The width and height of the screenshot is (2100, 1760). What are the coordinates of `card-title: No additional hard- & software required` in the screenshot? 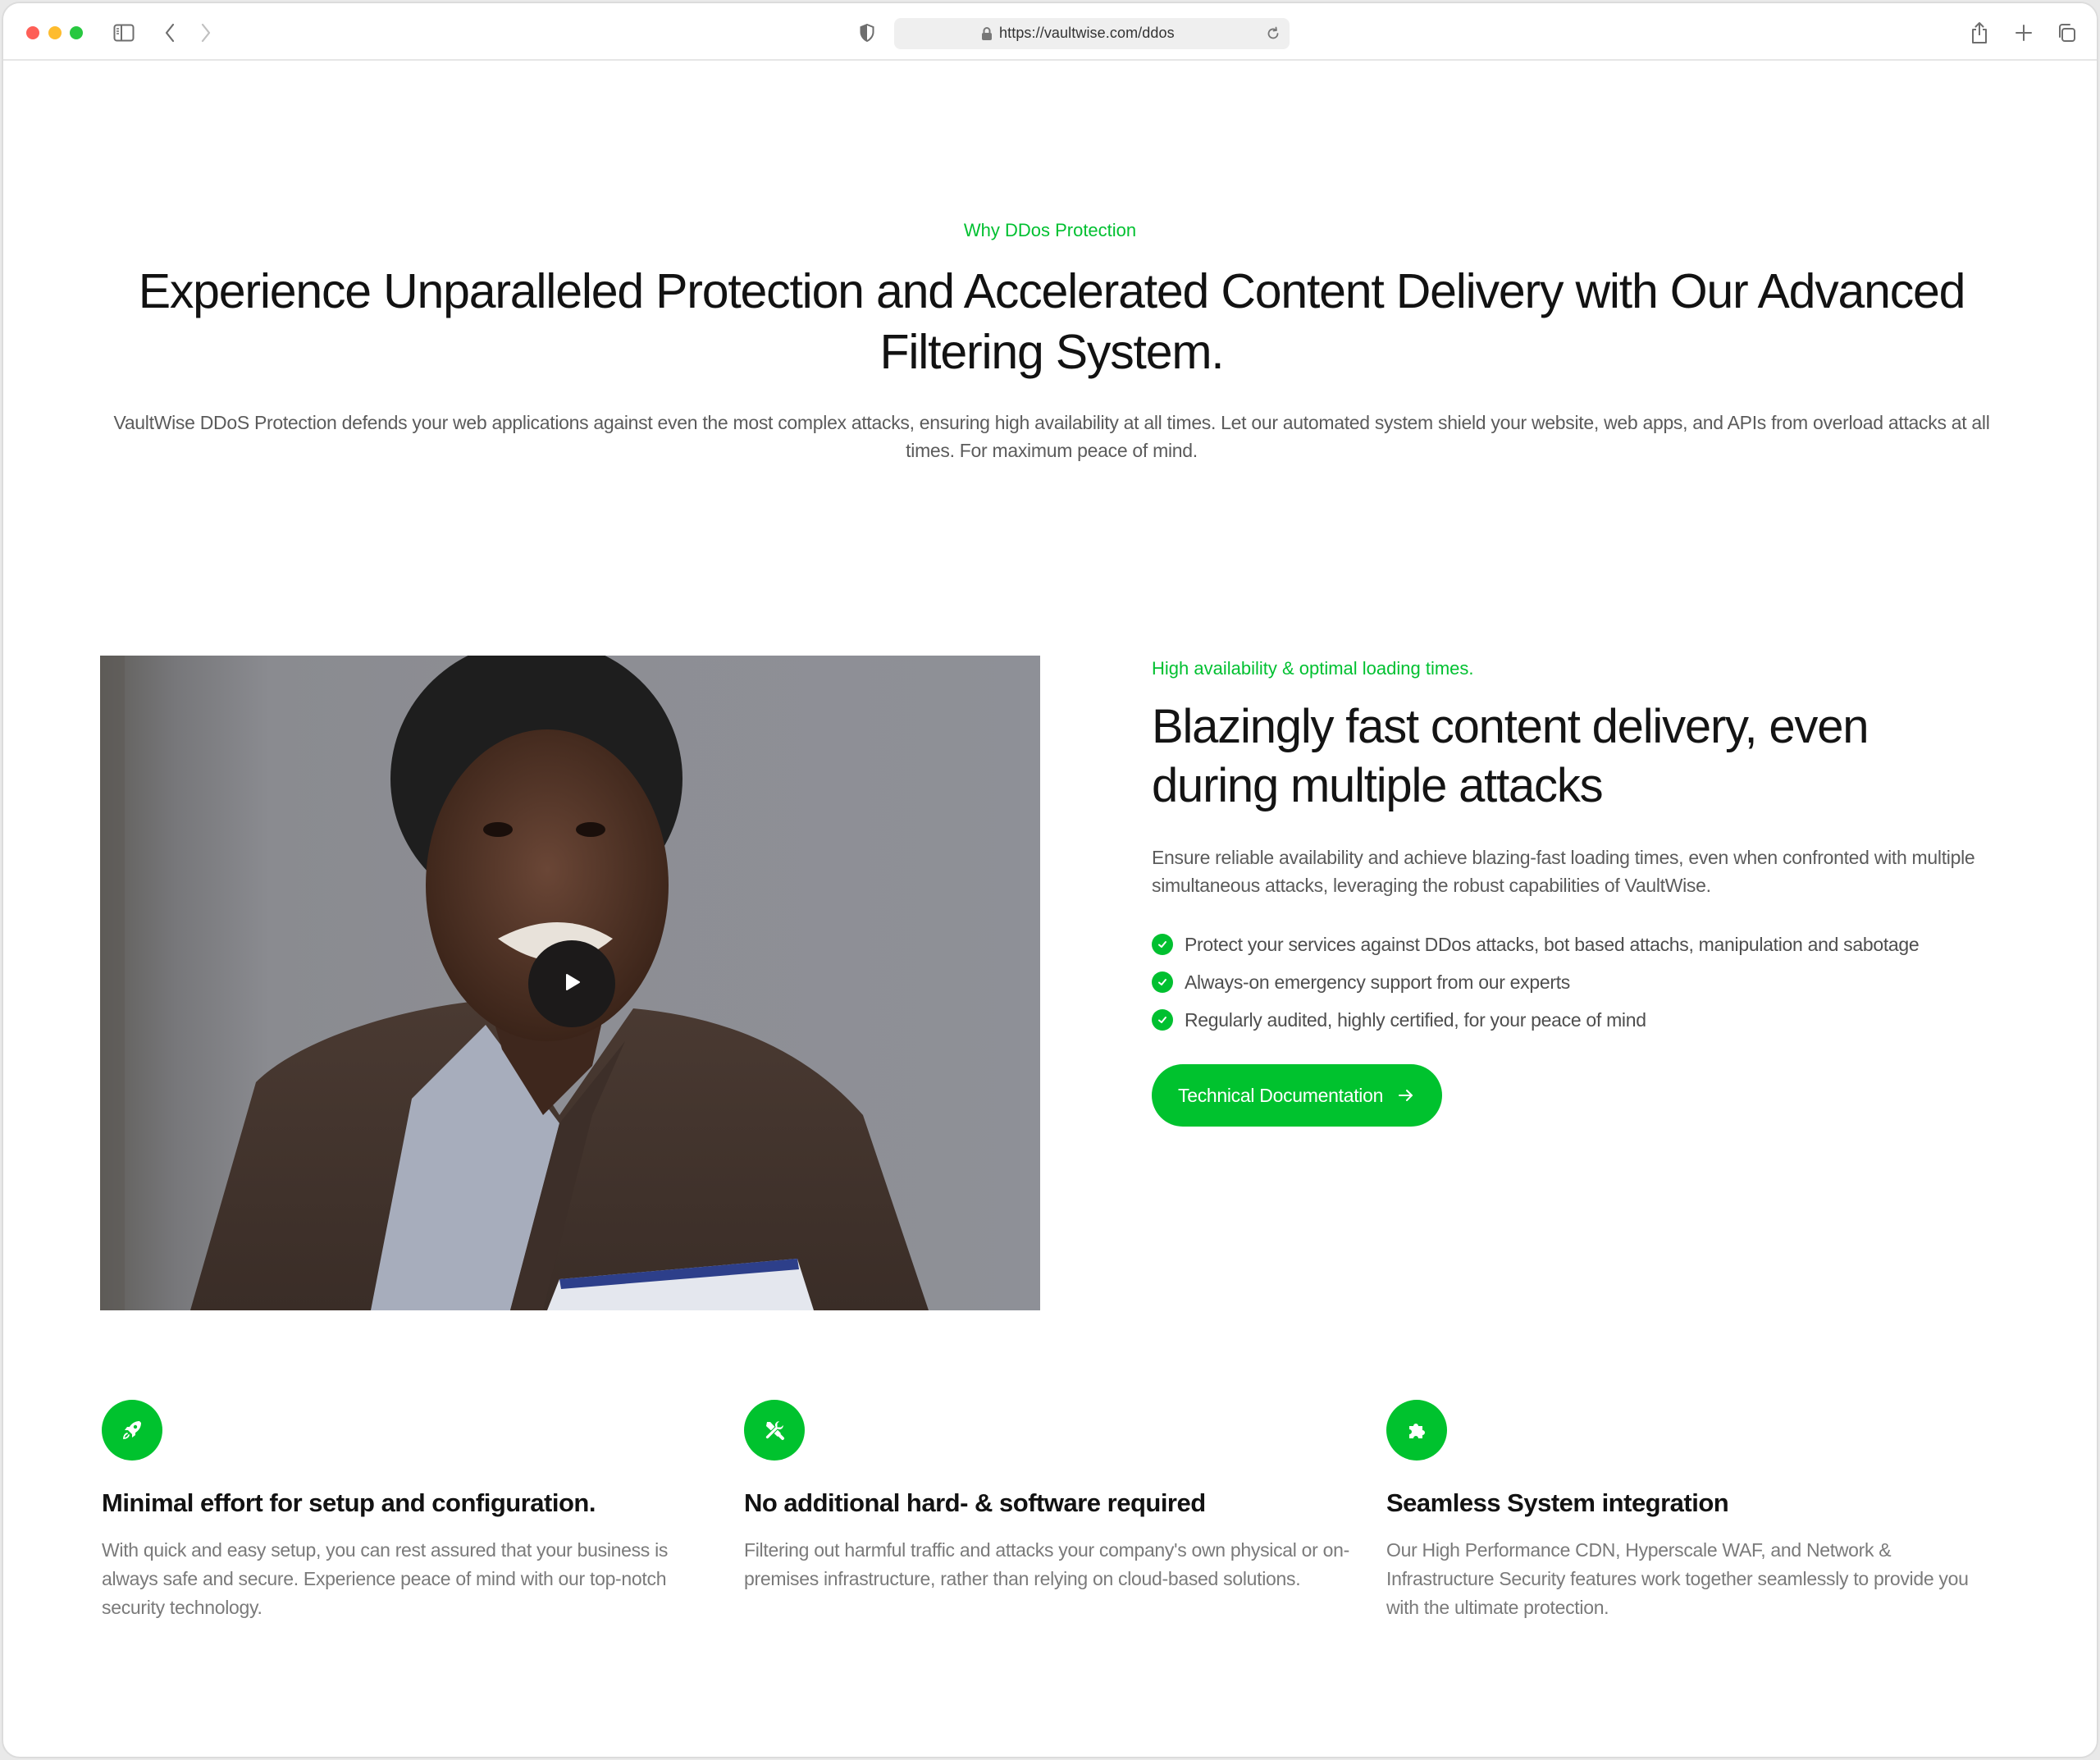 It's located at (975, 1502).